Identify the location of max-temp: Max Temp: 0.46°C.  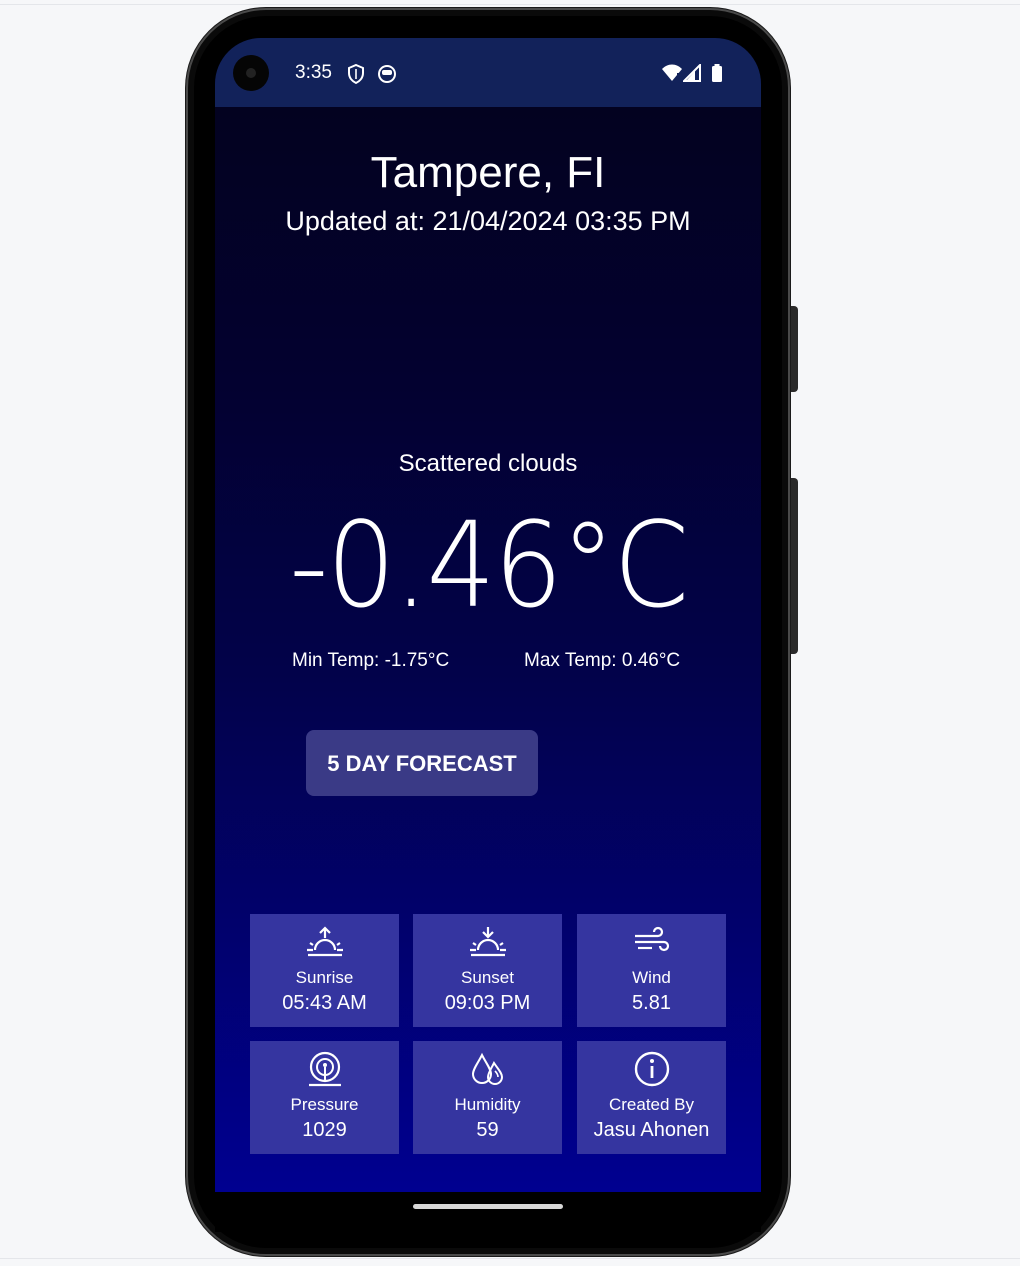
(602, 660).